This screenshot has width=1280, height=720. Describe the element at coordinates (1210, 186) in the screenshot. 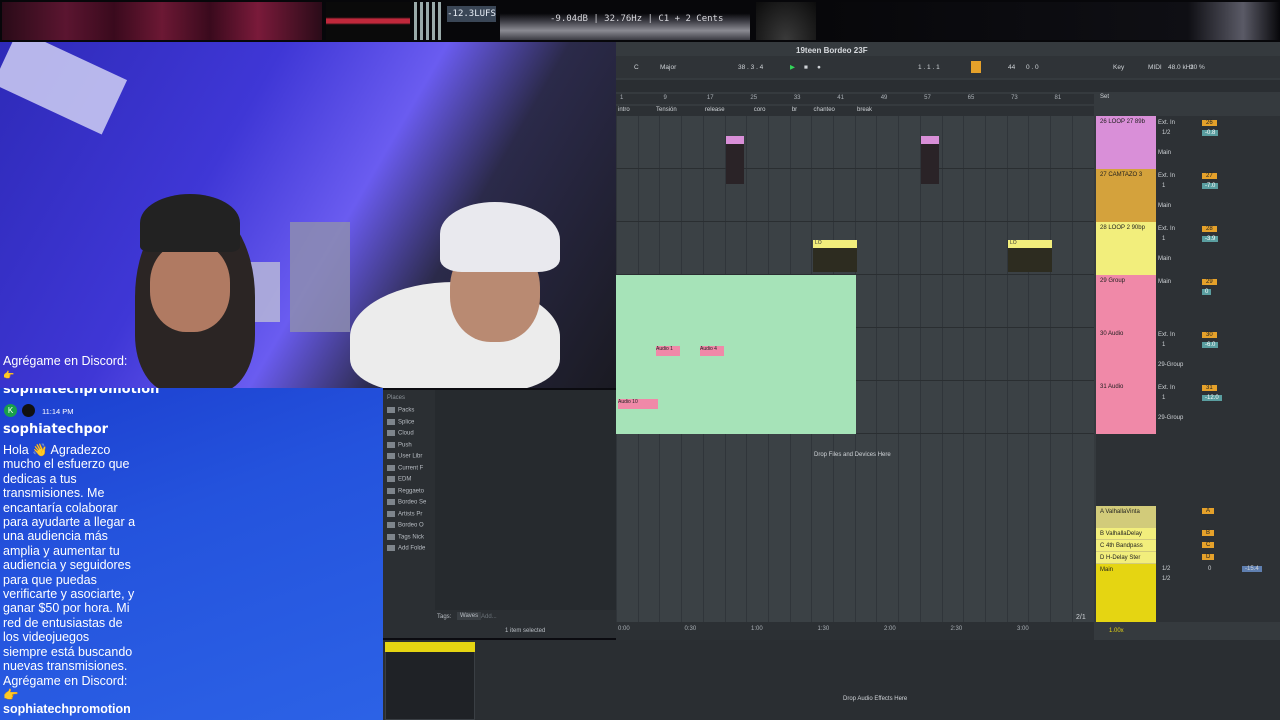

I see `volume-field: -7.0` at that location.